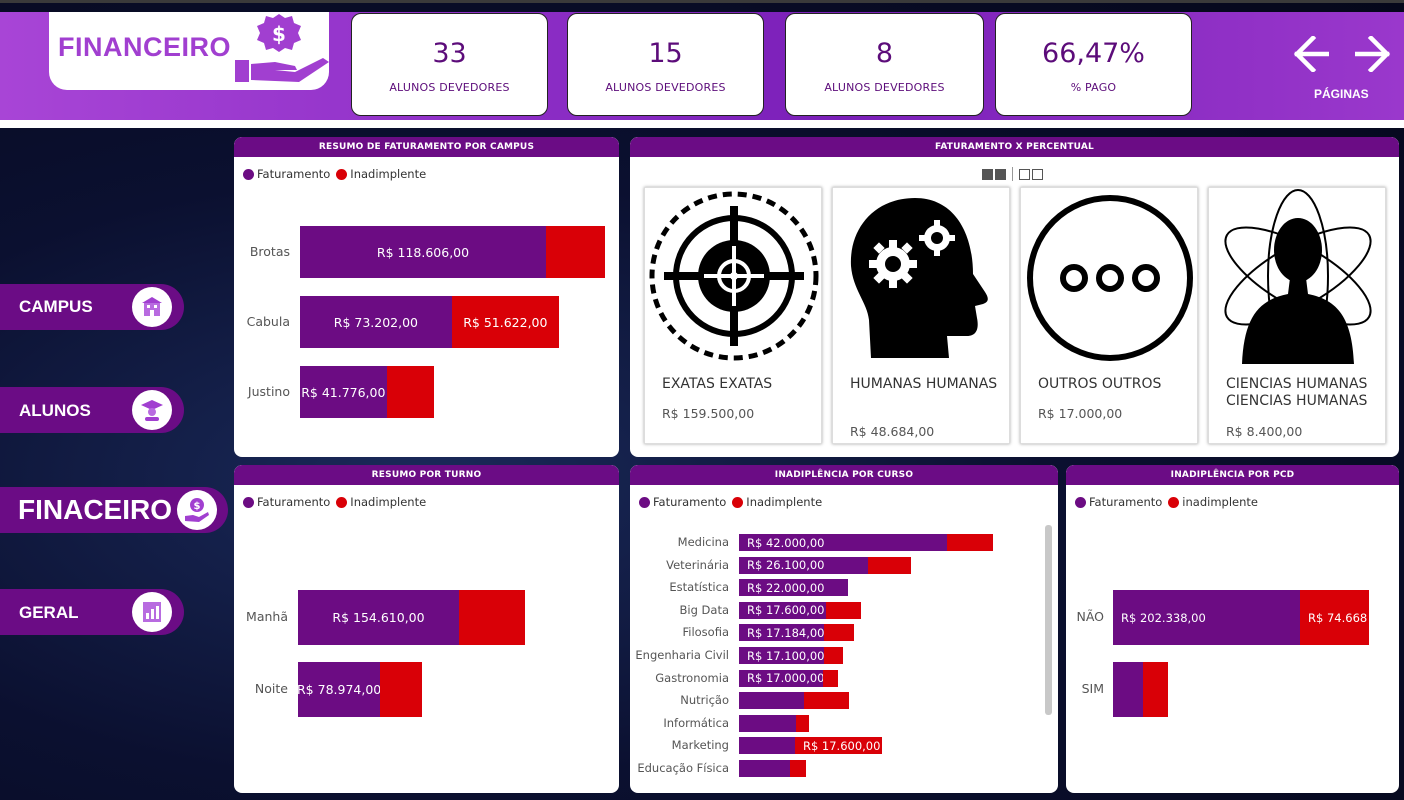 This screenshot has width=1404, height=800. What do you see at coordinates (376, 322) in the screenshot?
I see `bar-faturamento: R$ 73.202,00` at bounding box center [376, 322].